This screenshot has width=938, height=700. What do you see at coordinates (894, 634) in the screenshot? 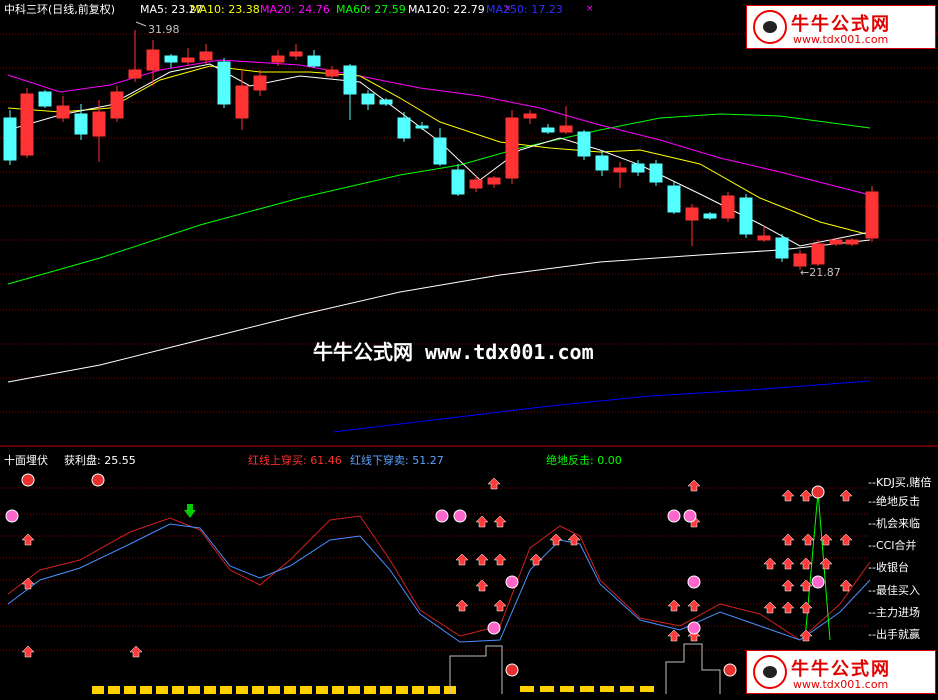
I see `legend-win: --出手就赢` at bounding box center [894, 634].